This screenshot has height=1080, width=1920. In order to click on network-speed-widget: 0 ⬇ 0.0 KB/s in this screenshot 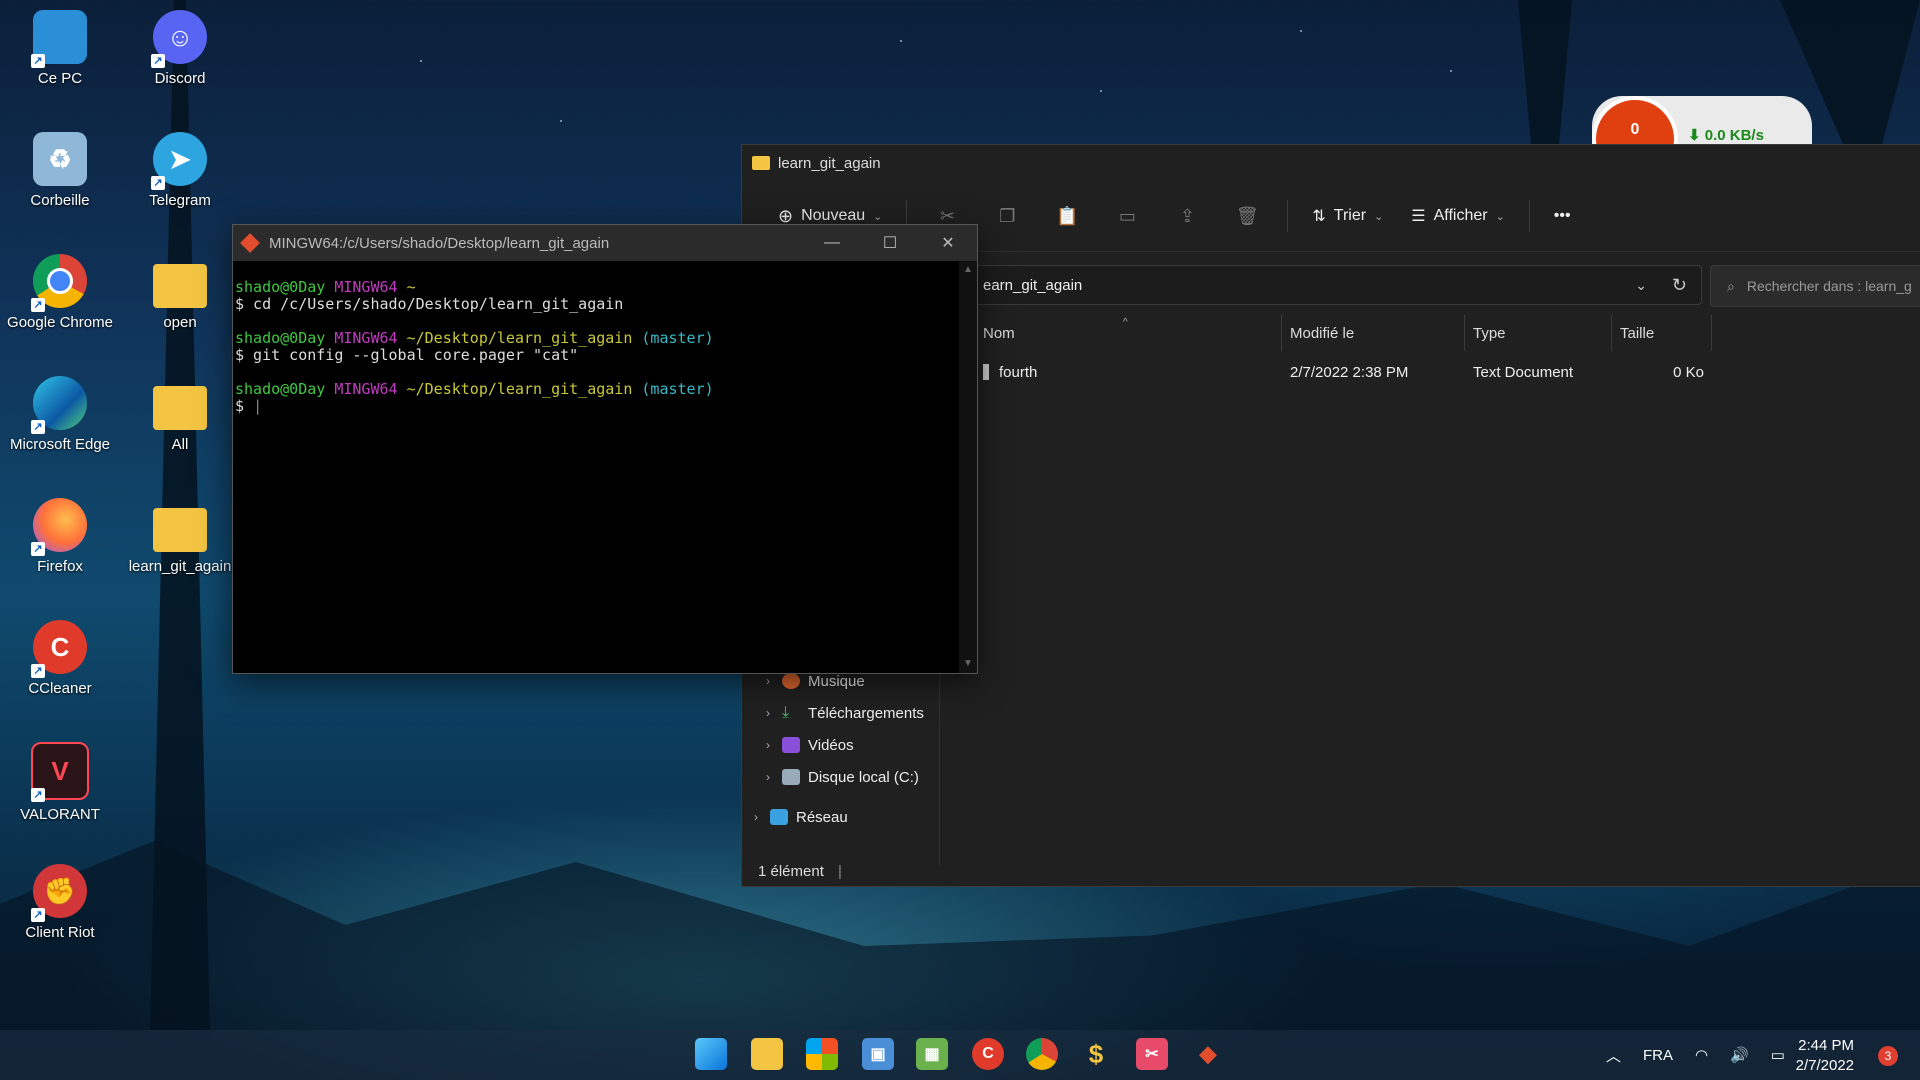, I will do `click(1702, 139)`.